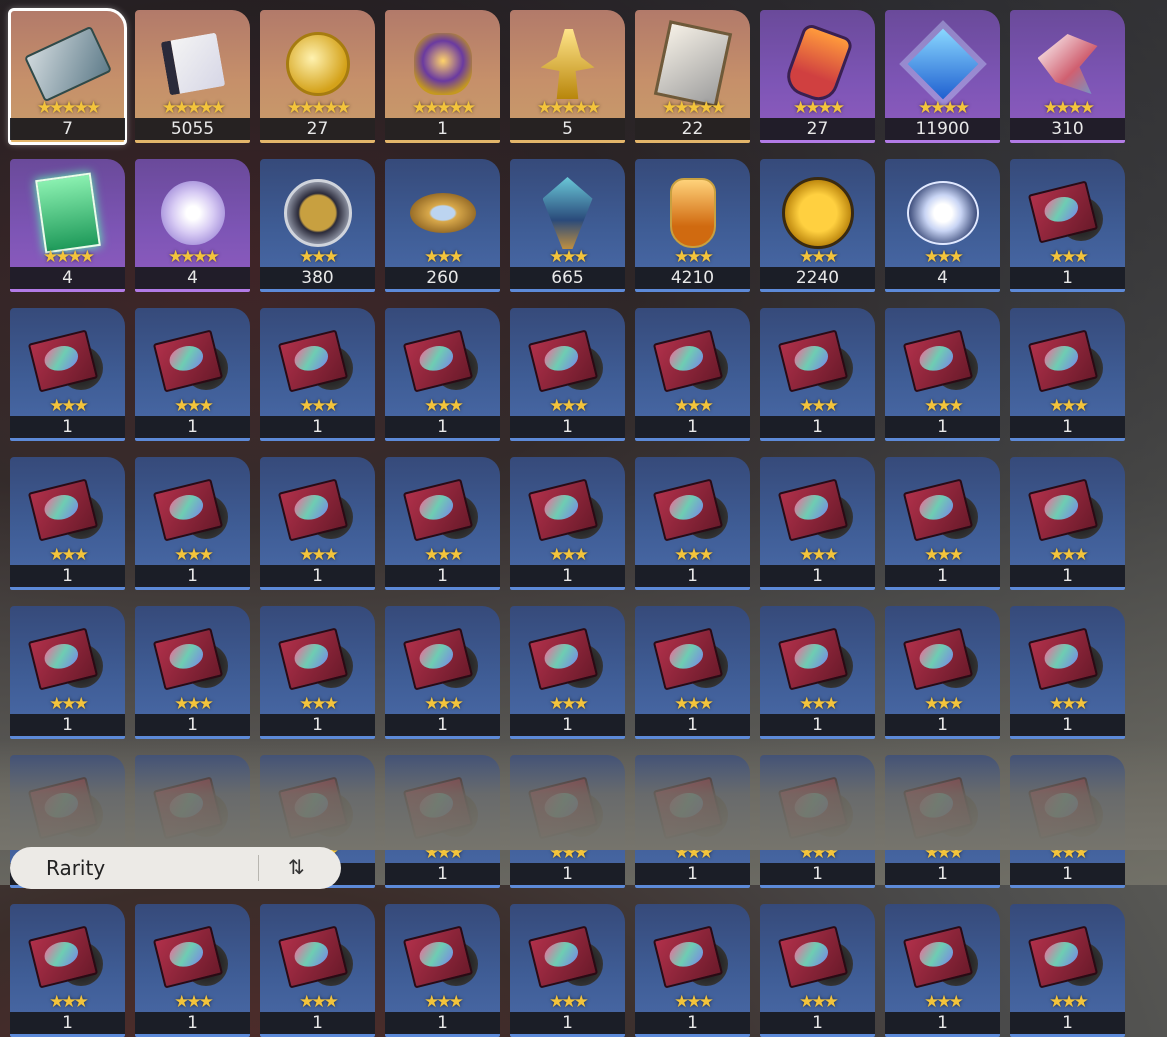  I want to click on inventory-item: ★★★★★ 27, so click(317, 76).